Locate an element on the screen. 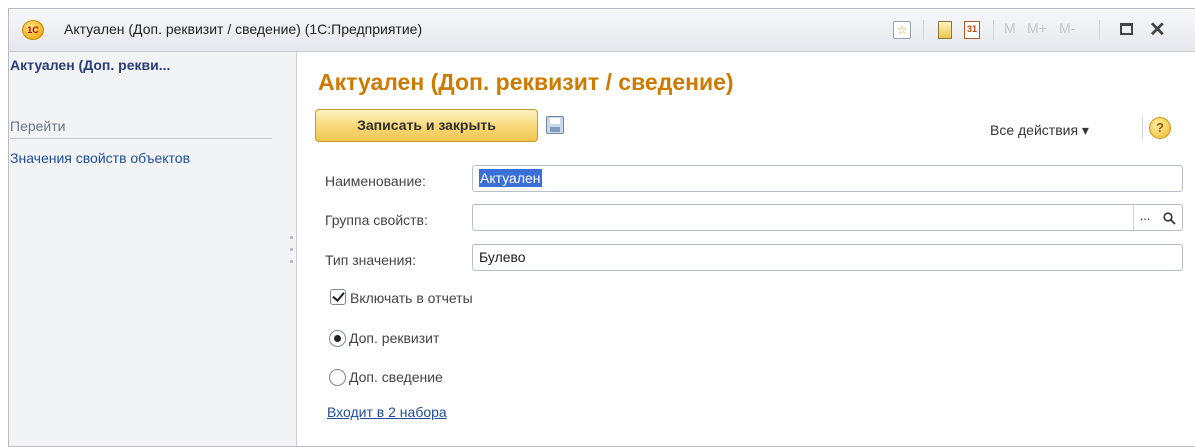 The image size is (1195, 447). property-group-label: Группа свойств: is located at coordinates (376, 220).